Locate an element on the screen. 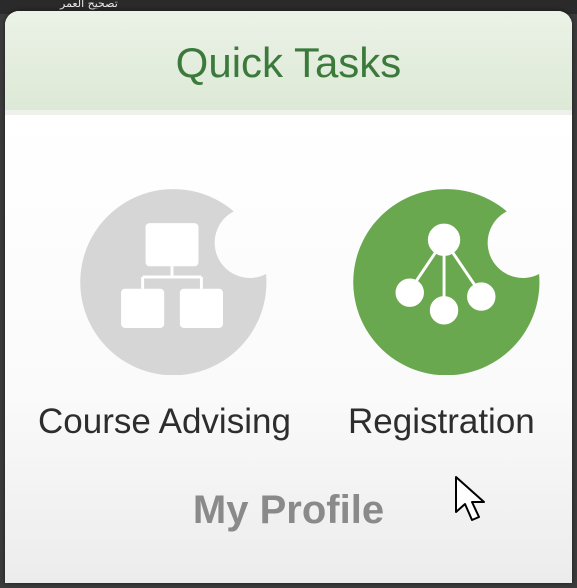  registration-label: Registration is located at coordinates (441, 422).